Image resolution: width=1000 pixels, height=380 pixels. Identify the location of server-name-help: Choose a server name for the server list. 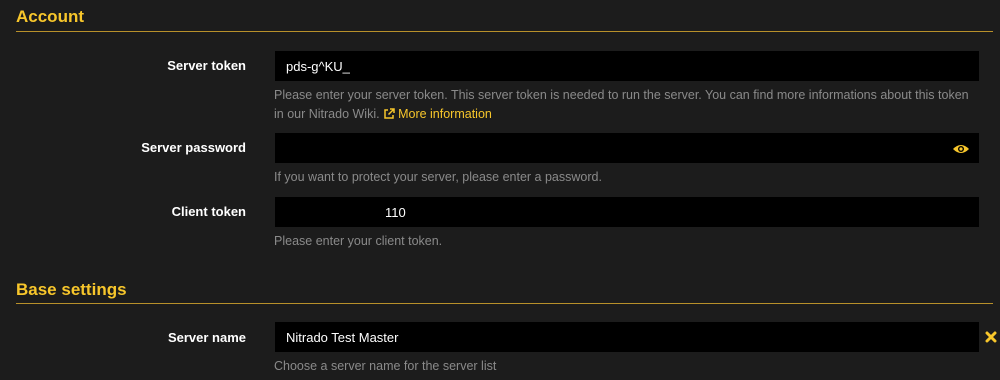
(385, 366).